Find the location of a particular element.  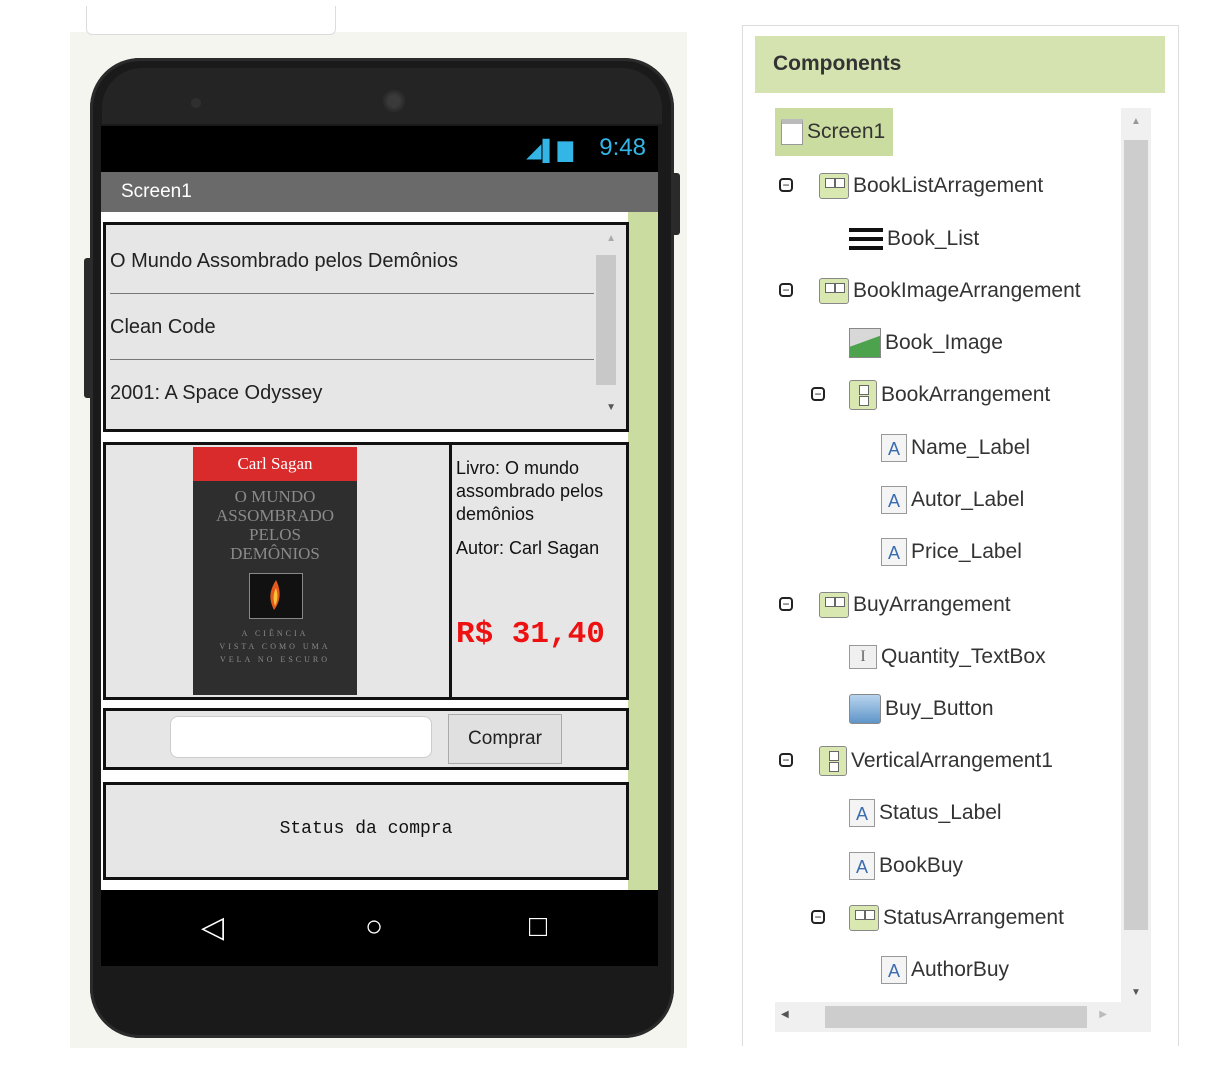

recents-icon: □ is located at coordinates (538, 927).